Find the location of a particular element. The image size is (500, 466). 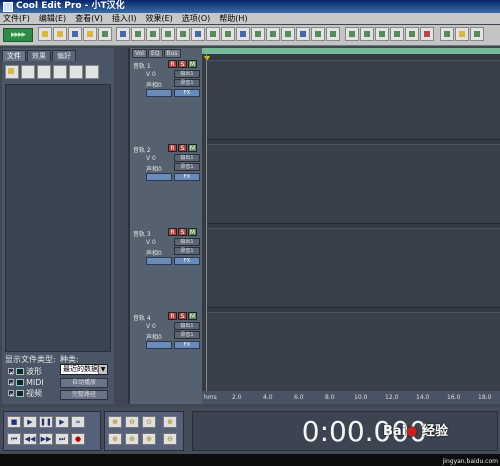

menu-view: 查看(V) is located at coordinates (90, 18).